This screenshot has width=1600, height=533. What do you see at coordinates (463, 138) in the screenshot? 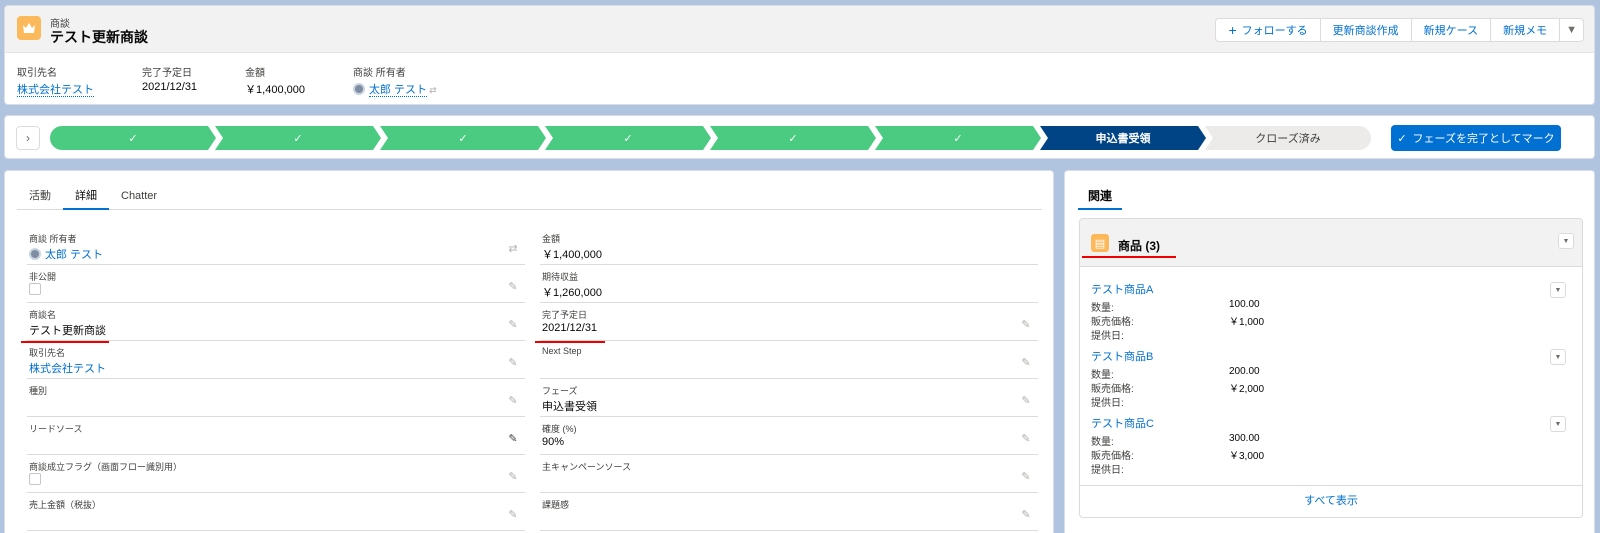
I see `path-step-3: ✓` at bounding box center [463, 138].